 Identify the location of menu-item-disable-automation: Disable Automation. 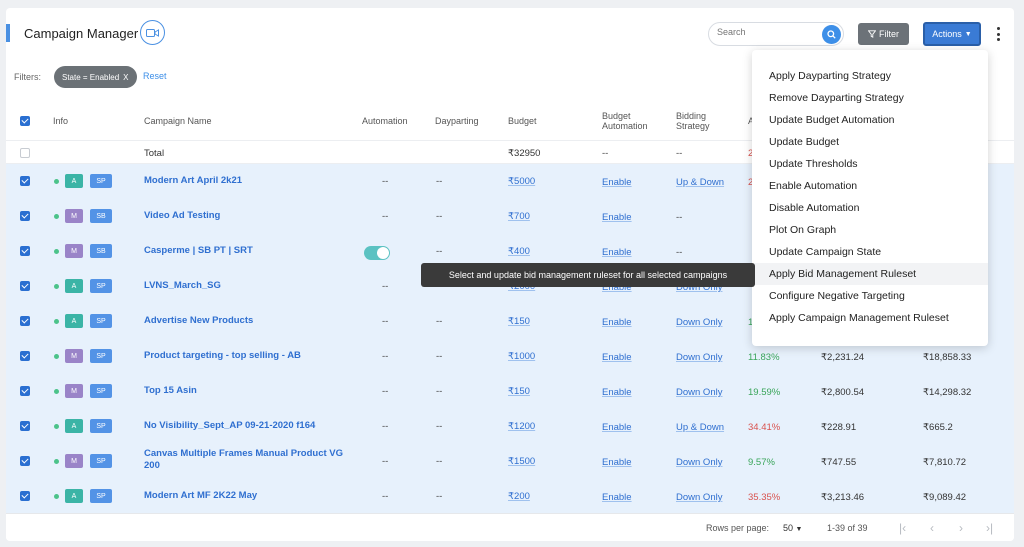
(870, 208).